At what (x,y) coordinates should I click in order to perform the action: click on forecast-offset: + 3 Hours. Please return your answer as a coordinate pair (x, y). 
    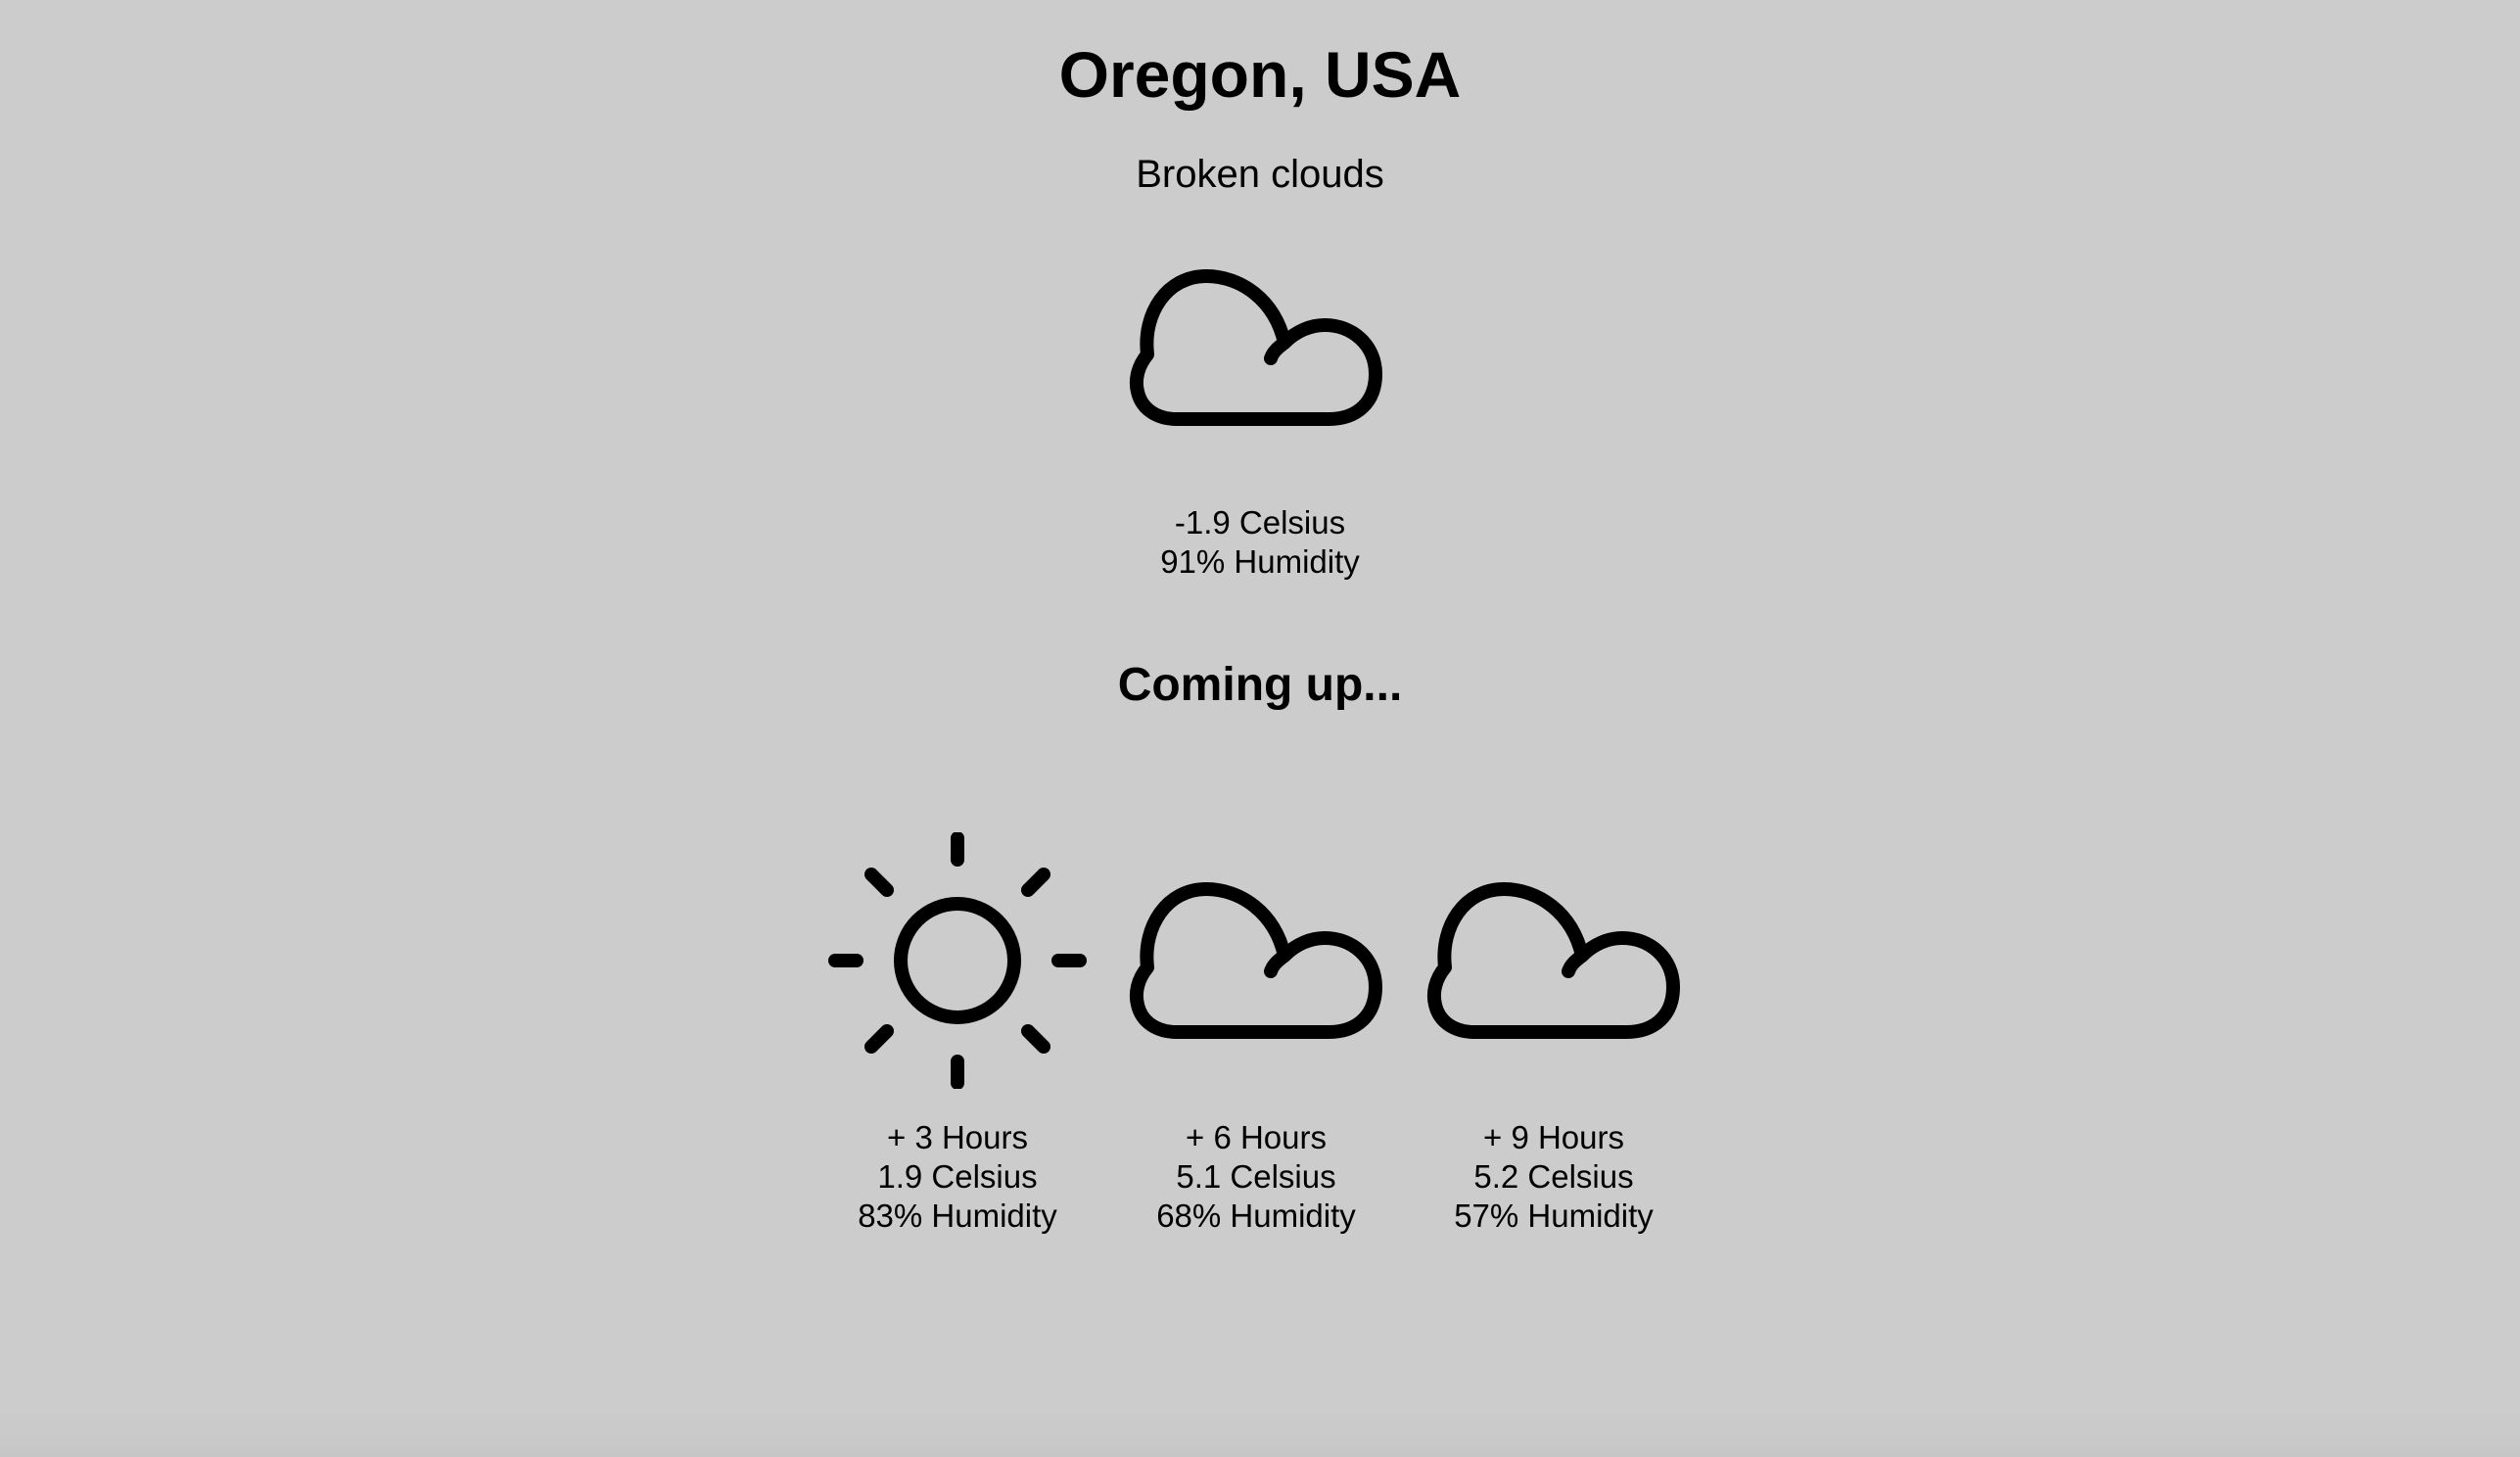
    Looking at the image, I should click on (957, 1137).